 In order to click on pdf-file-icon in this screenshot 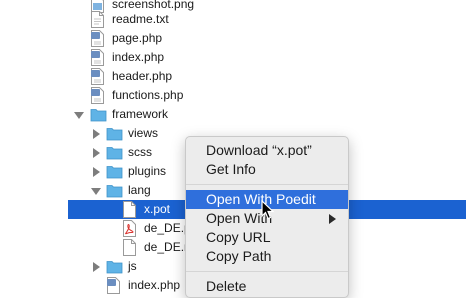, I will do `click(129, 228)`.